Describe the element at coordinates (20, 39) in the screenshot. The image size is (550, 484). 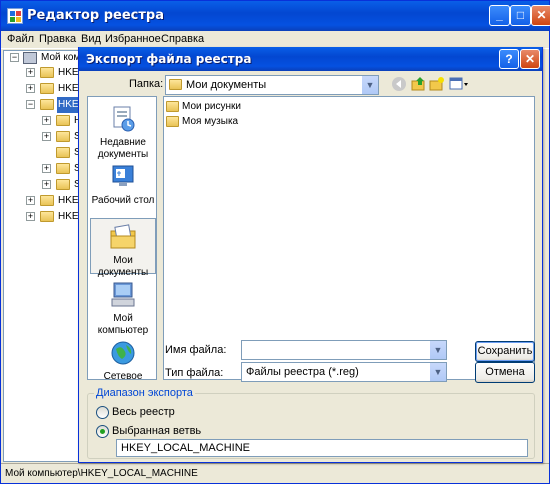
I see `menu-file: Файл` at that location.